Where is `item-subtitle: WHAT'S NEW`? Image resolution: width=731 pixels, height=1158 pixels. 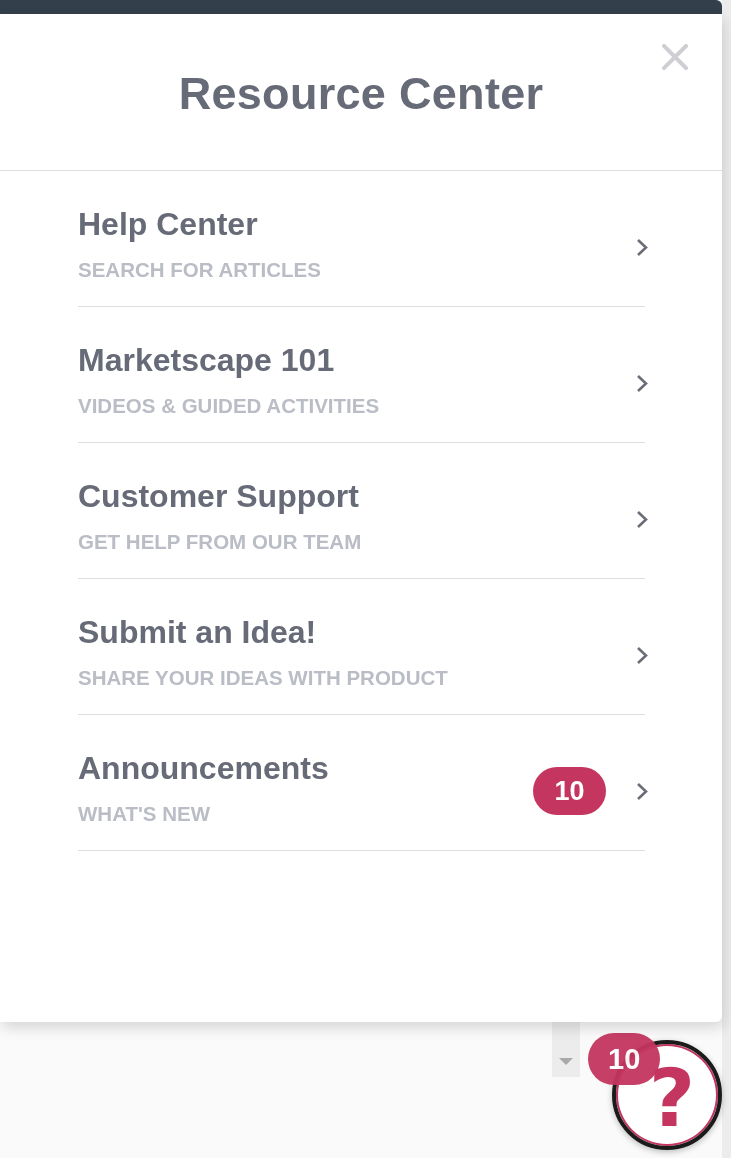
item-subtitle: WHAT'S NEW is located at coordinates (144, 814).